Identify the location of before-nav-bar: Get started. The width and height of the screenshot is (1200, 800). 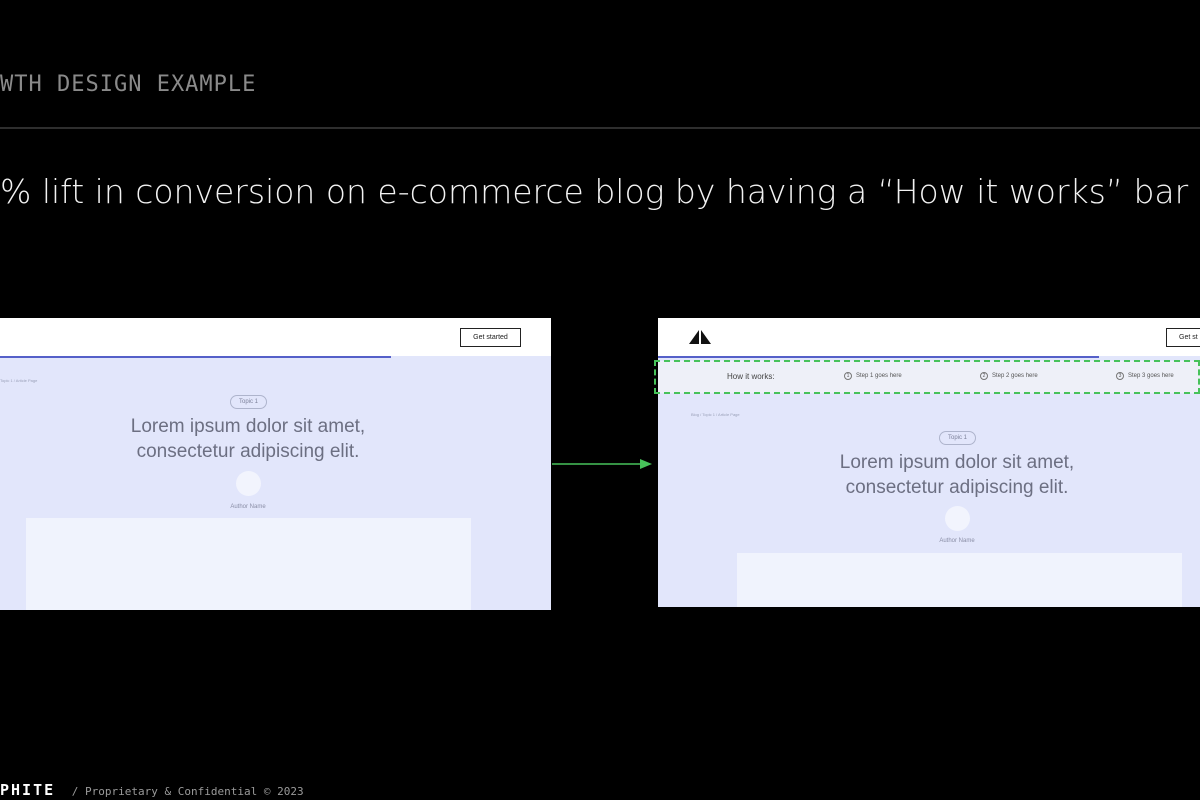
(275, 337).